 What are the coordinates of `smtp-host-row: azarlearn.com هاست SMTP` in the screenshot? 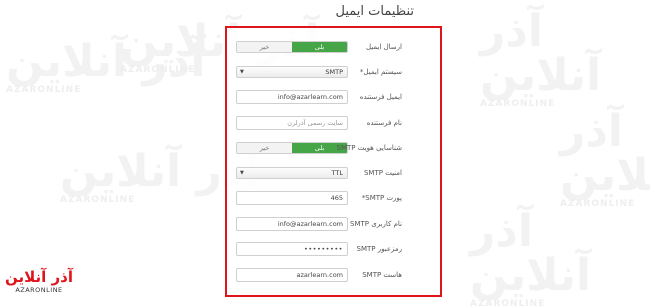 It's located at (333, 276).